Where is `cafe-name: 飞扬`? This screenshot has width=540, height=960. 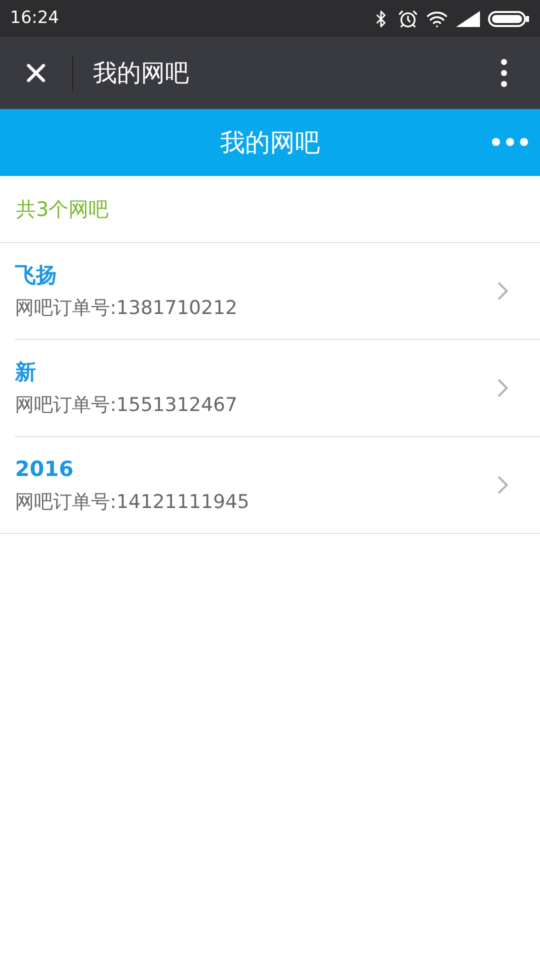 cafe-name: 飞扬 is located at coordinates (36, 275).